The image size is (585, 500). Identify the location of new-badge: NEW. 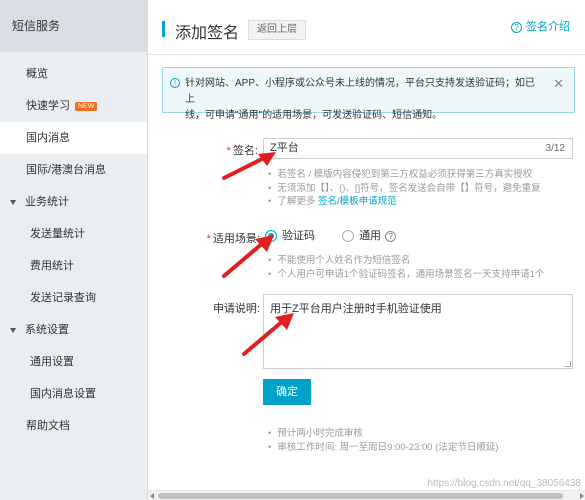
(86, 106).